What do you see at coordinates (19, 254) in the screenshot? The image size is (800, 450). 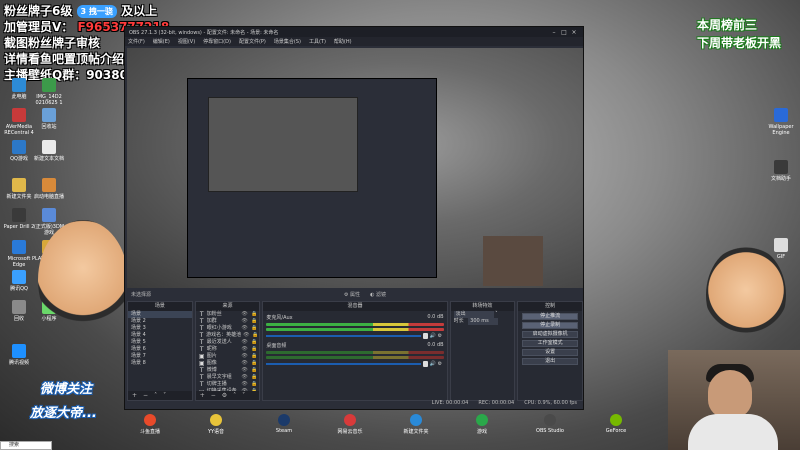 I see `desktop-shortcut: Microsoft Edge` at bounding box center [19, 254].